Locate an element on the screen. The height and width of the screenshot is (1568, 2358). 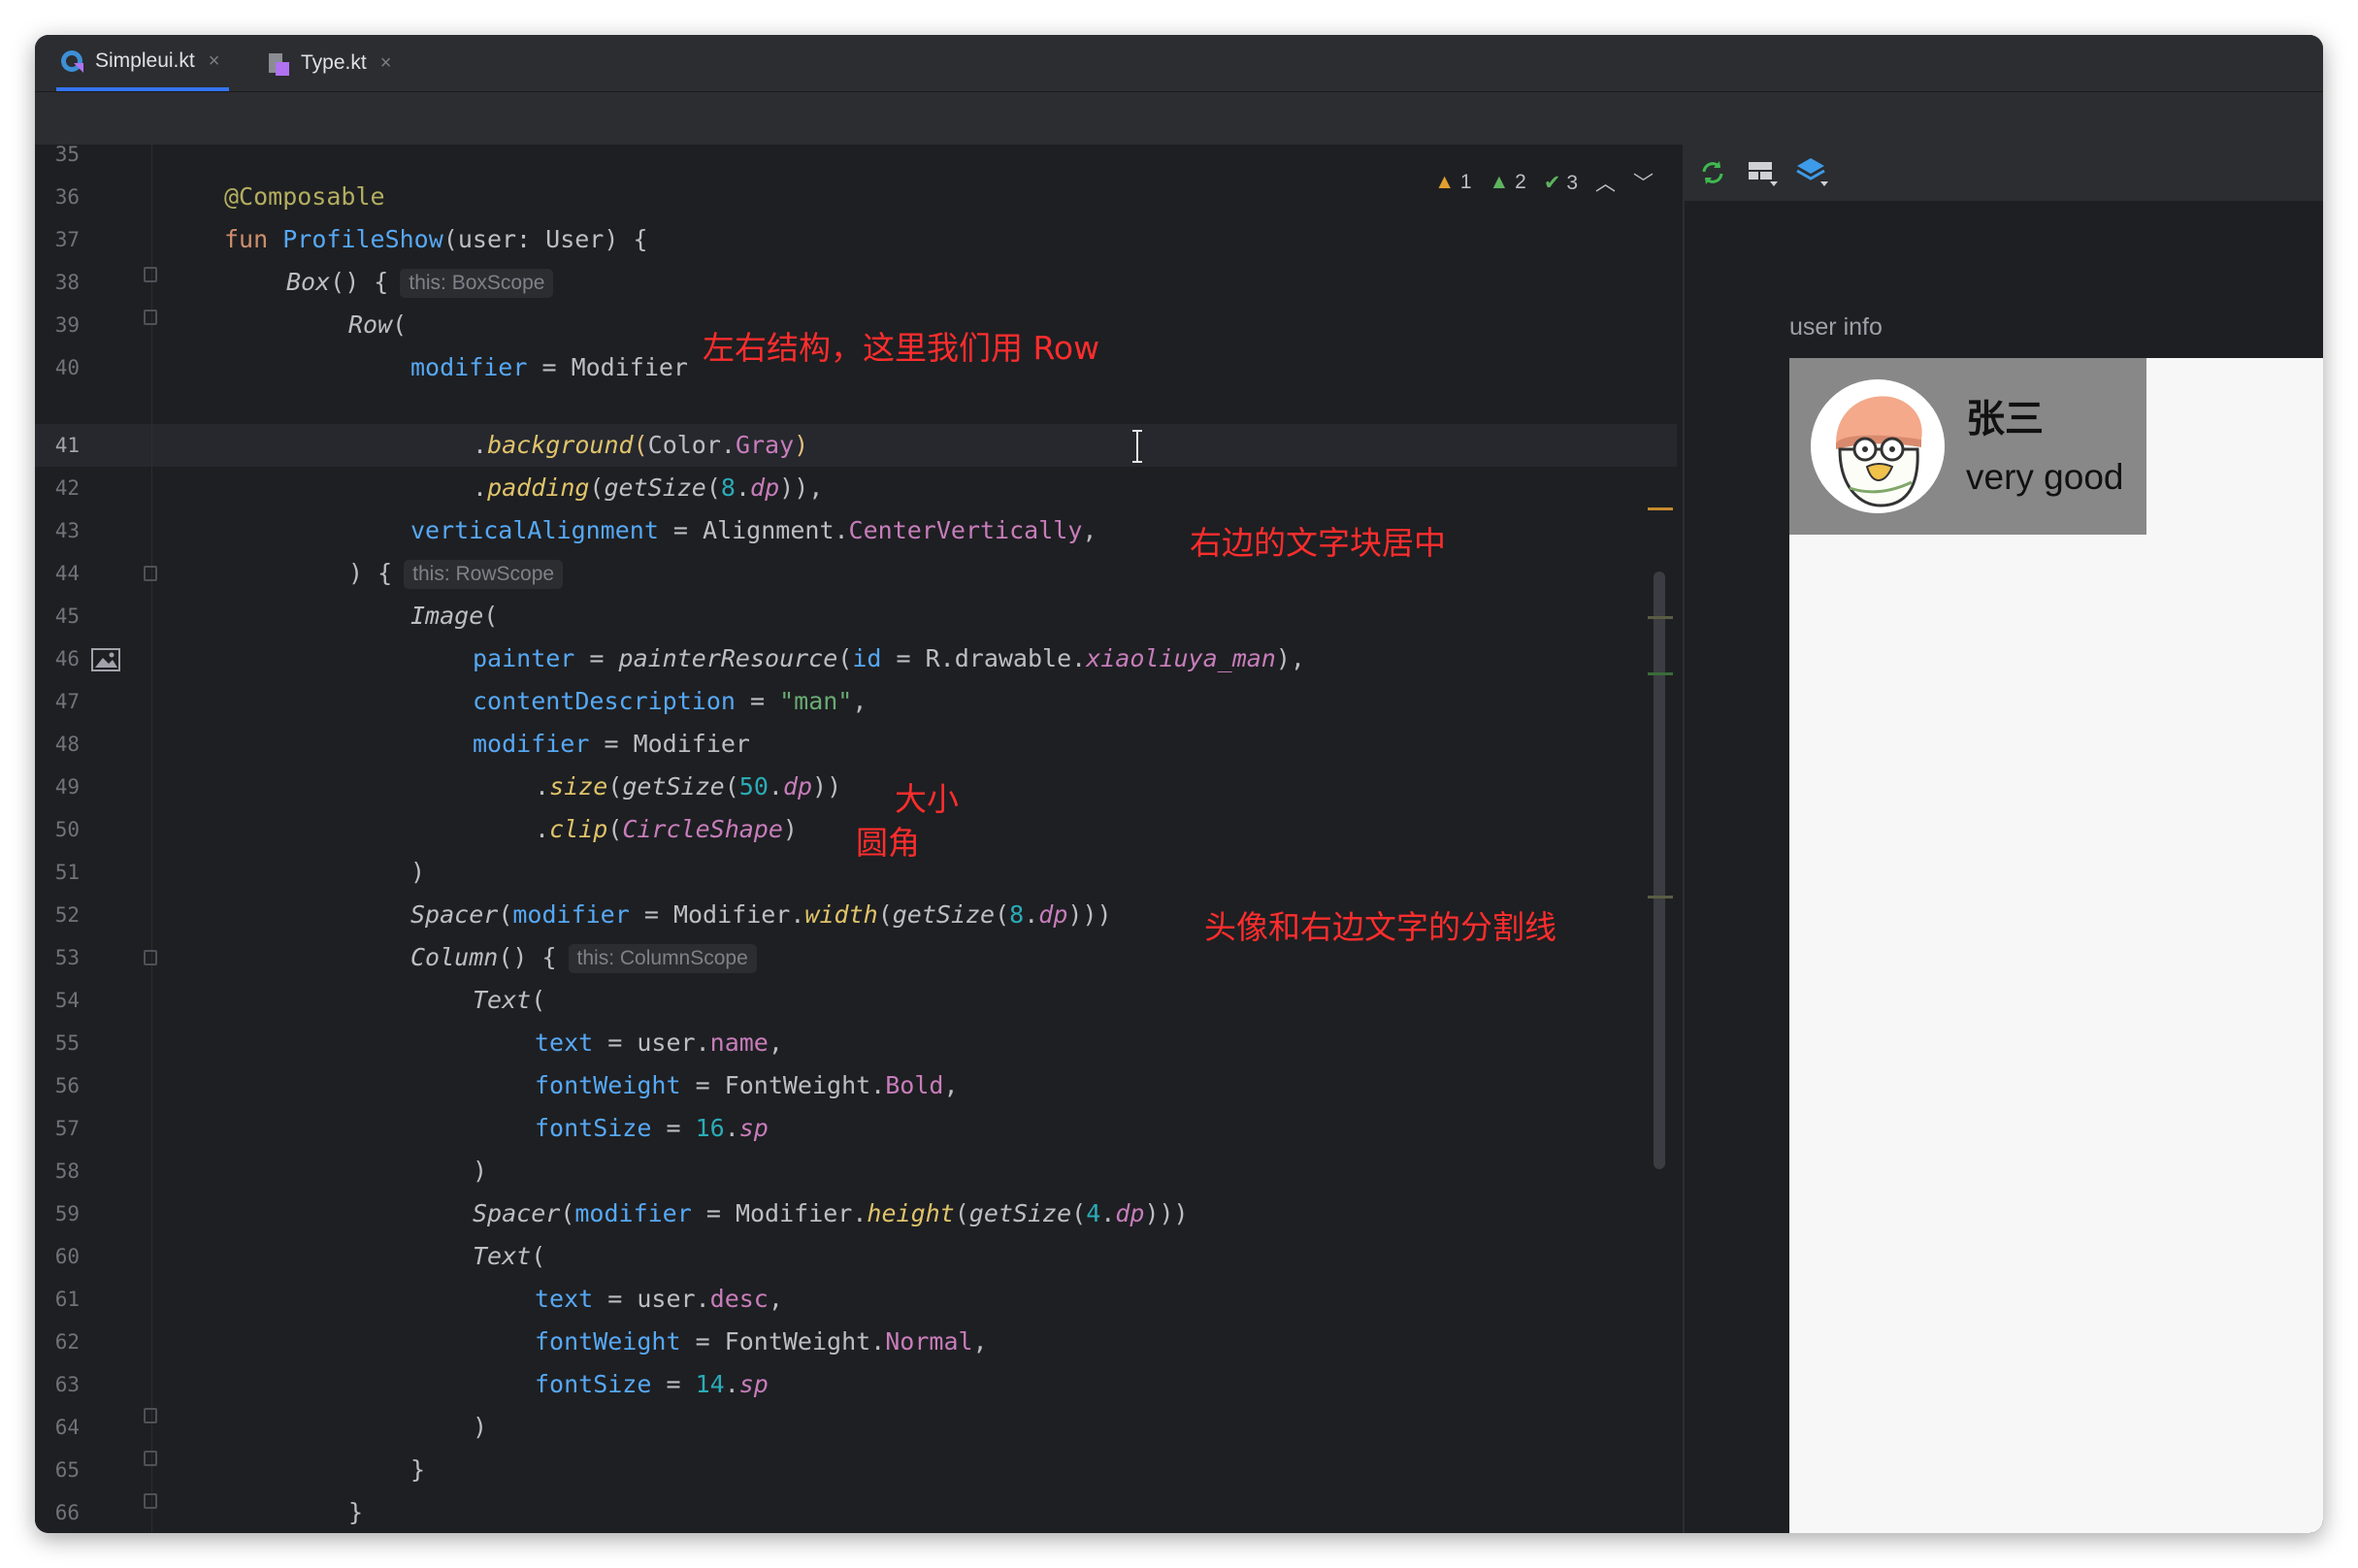
line-number: 43 is located at coordinates (67, 530).